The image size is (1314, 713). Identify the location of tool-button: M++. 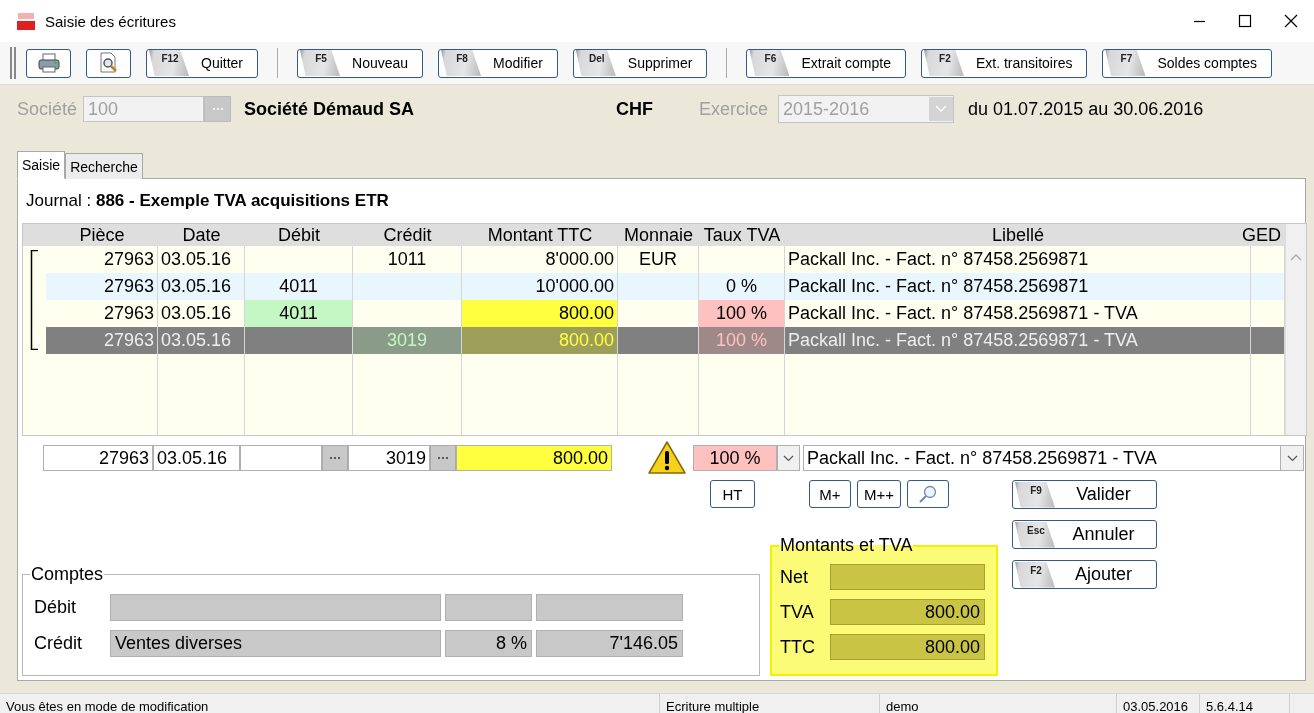
(879, 494).